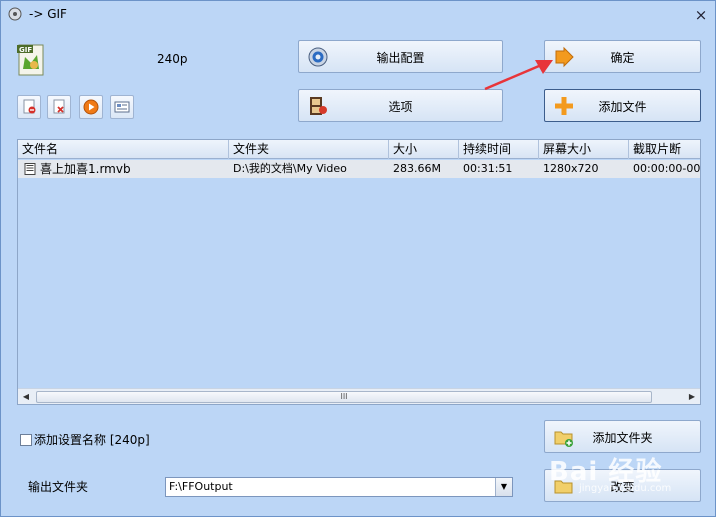 The width and height of the screenshot is (716, 517). I want to click on add-file-button: 添加文件, so click(622, 105).